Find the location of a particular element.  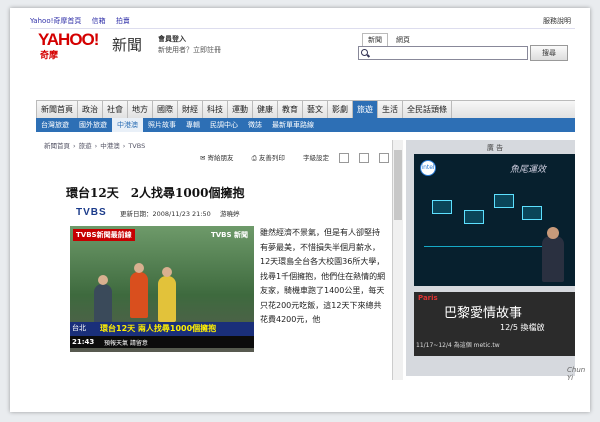

member-box: 會員登入 新使用者？立即註冊 is located at coordinates (189, 45).